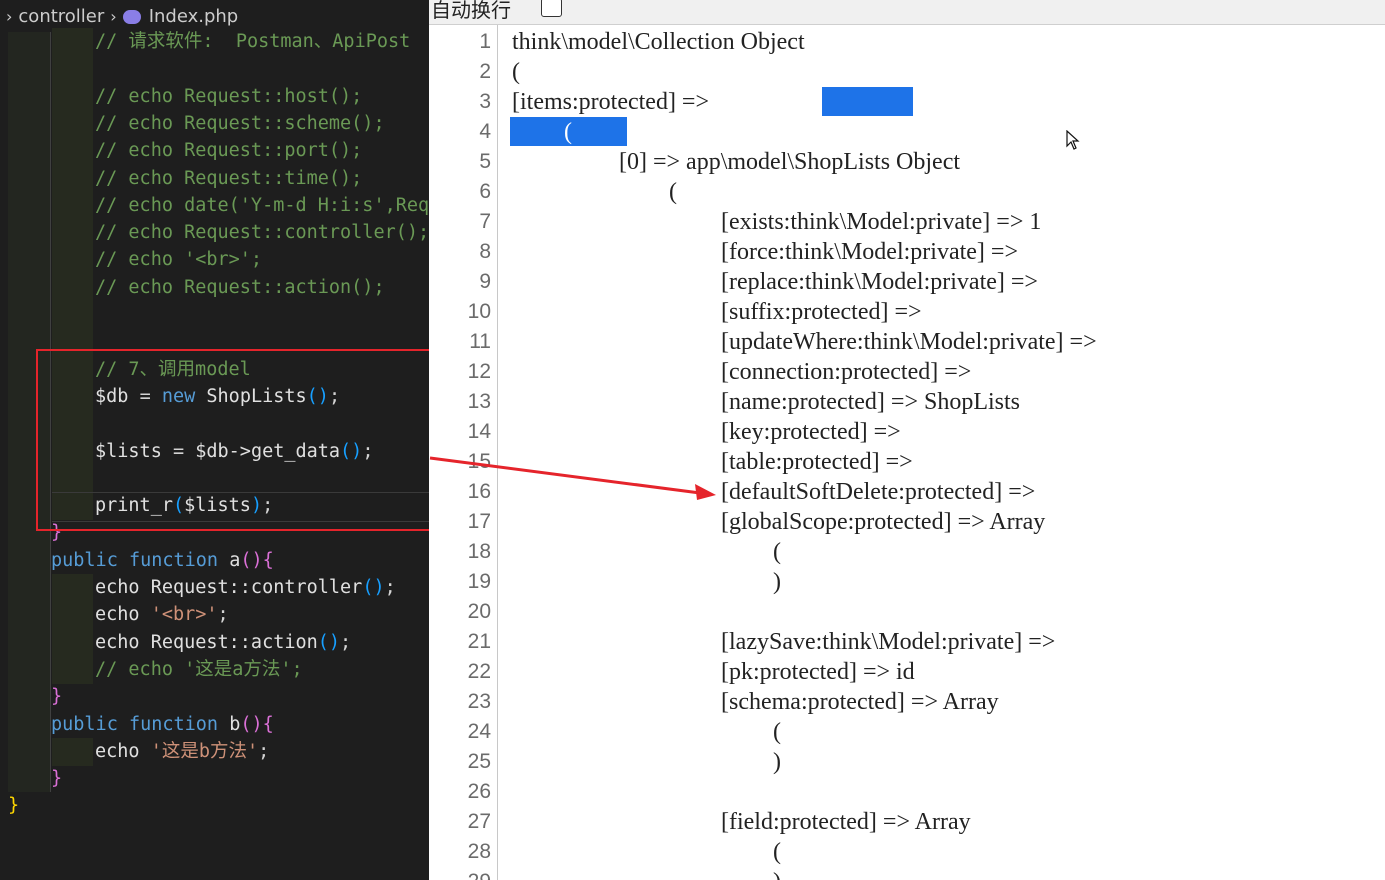  Describe the element at coordinates (240, 287) in the screenshot. I see `code-line: // echo Request::action();` at that location.